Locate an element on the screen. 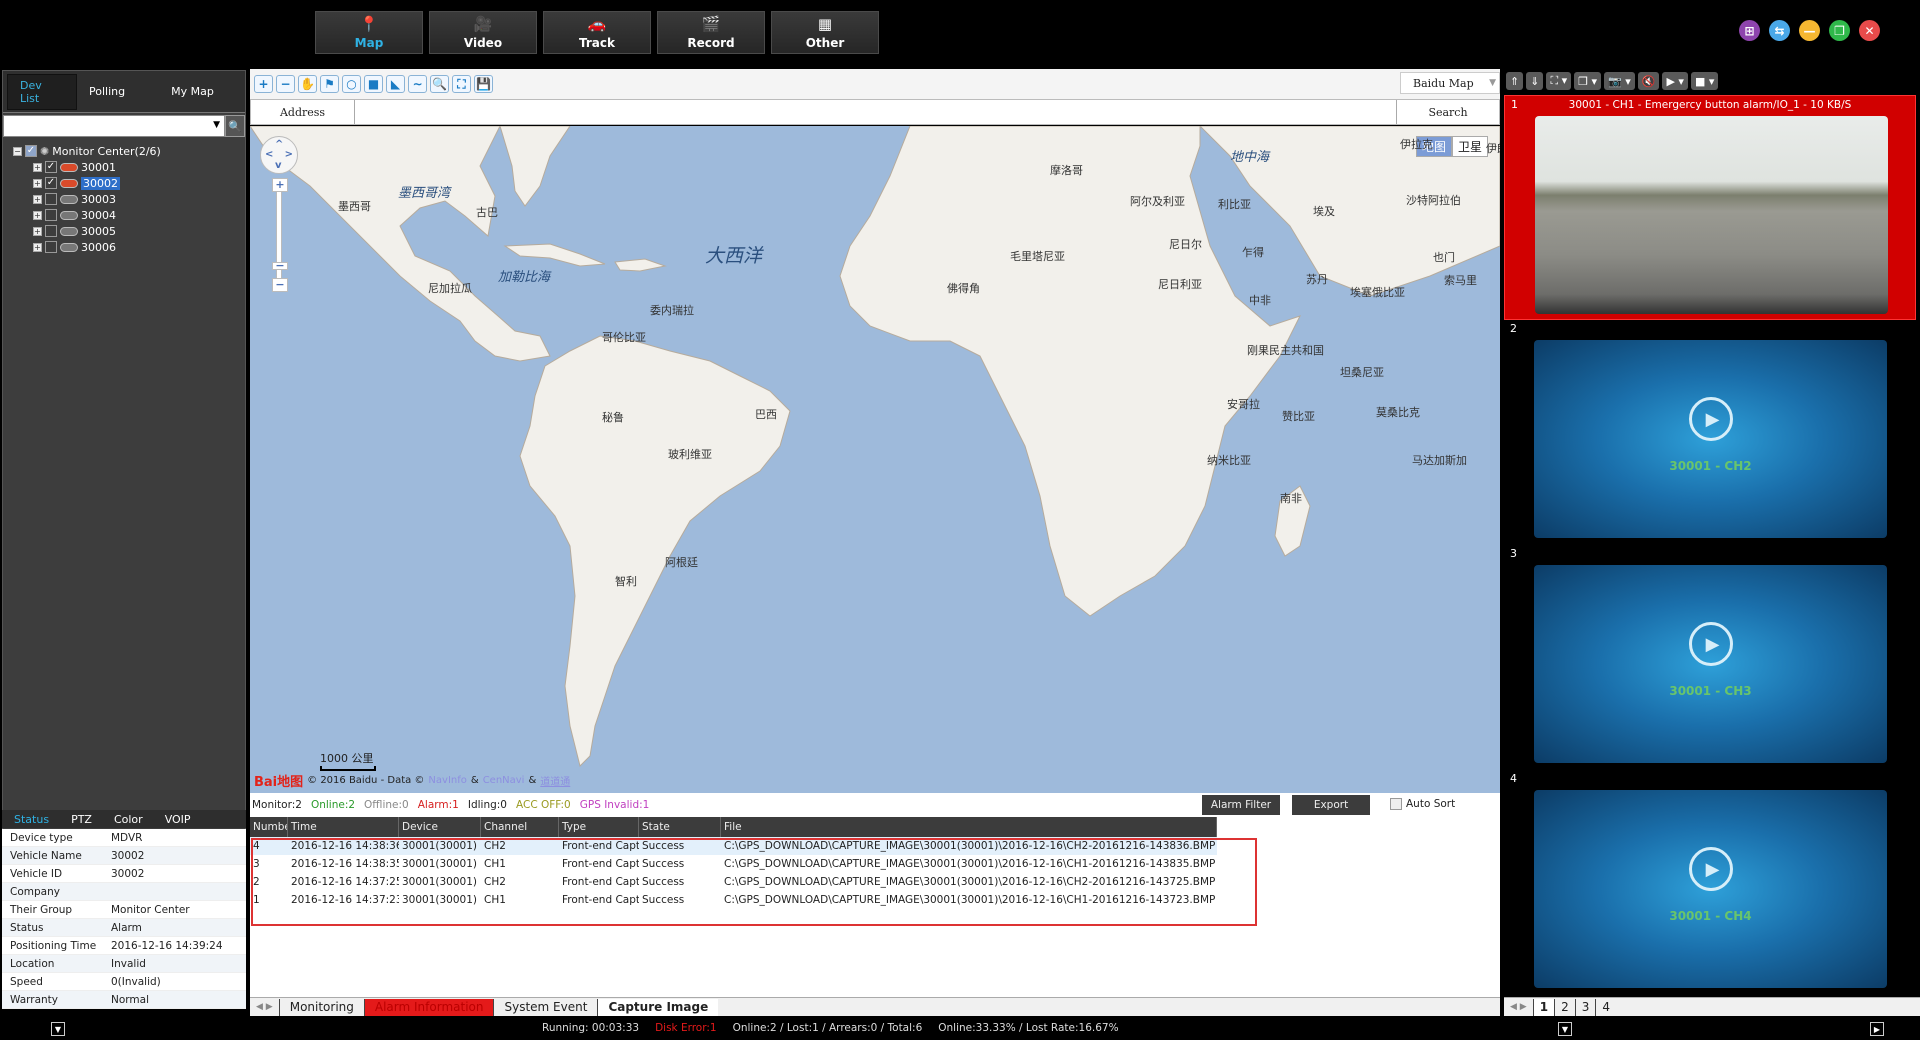  split-screen-icon: ❐ ▾ is located at coordinates (1588, 81).